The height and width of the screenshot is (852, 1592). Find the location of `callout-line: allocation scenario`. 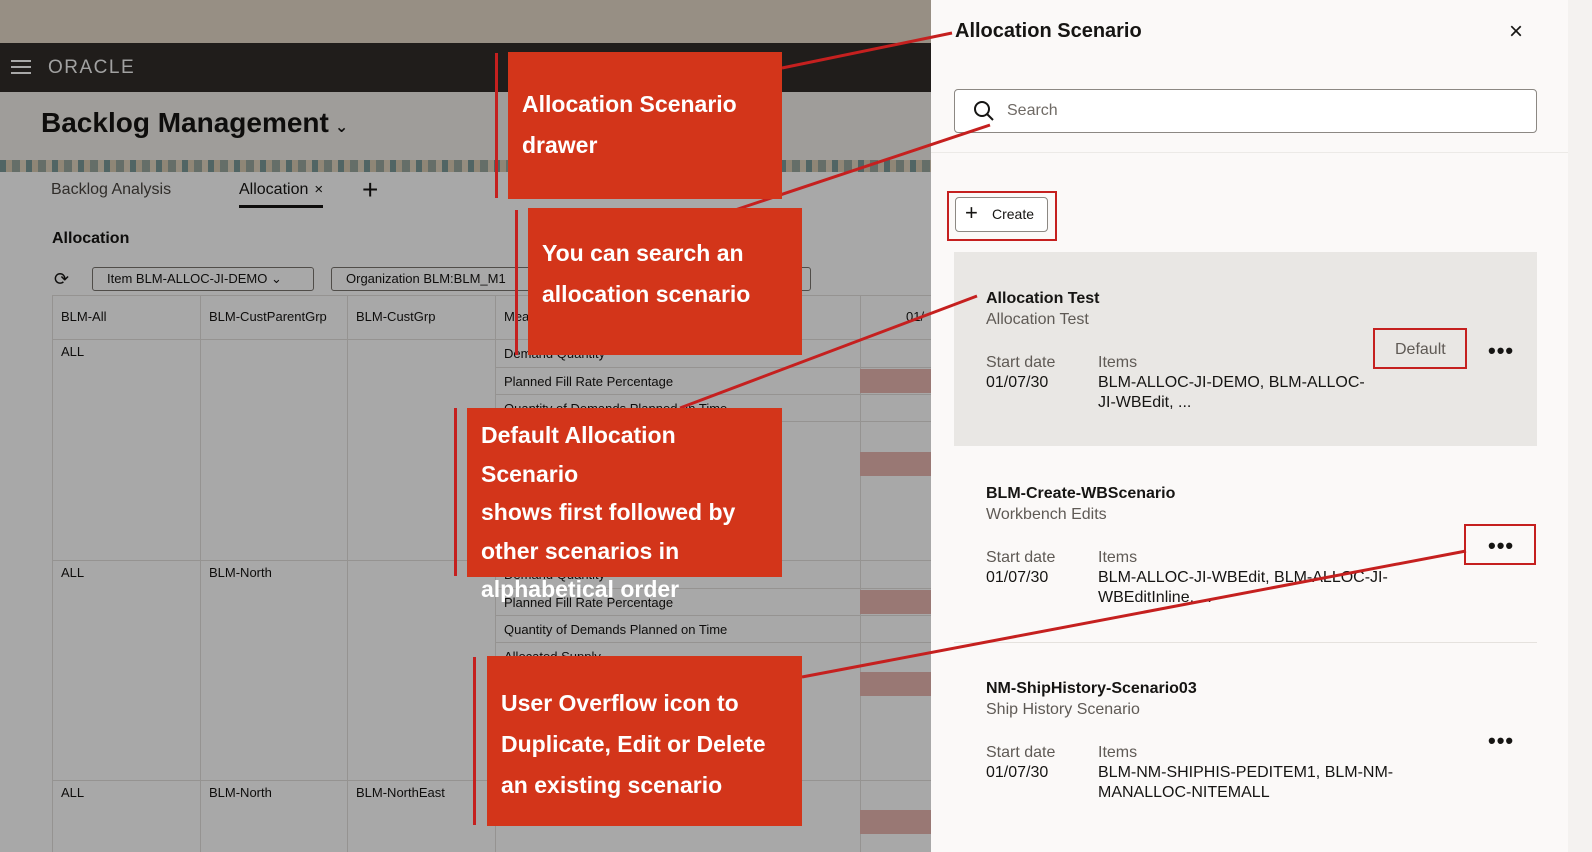

callout-line: allocation scenario is located at coordinates (646, 294).